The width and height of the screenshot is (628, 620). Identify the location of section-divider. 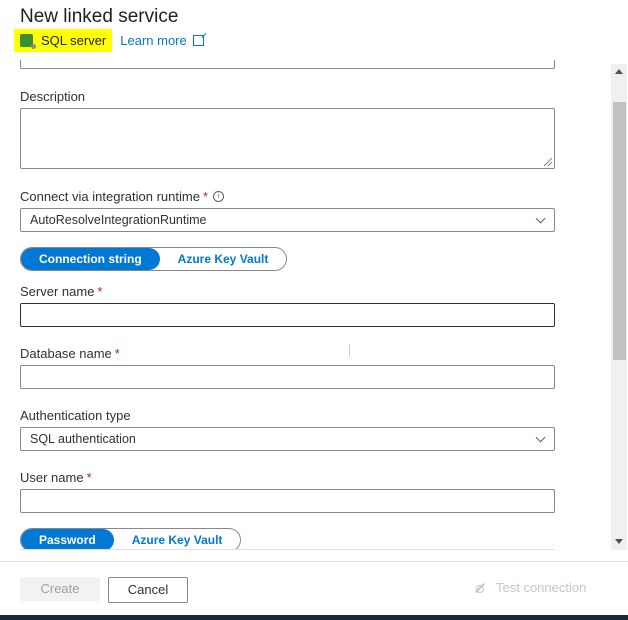
(287, 549).